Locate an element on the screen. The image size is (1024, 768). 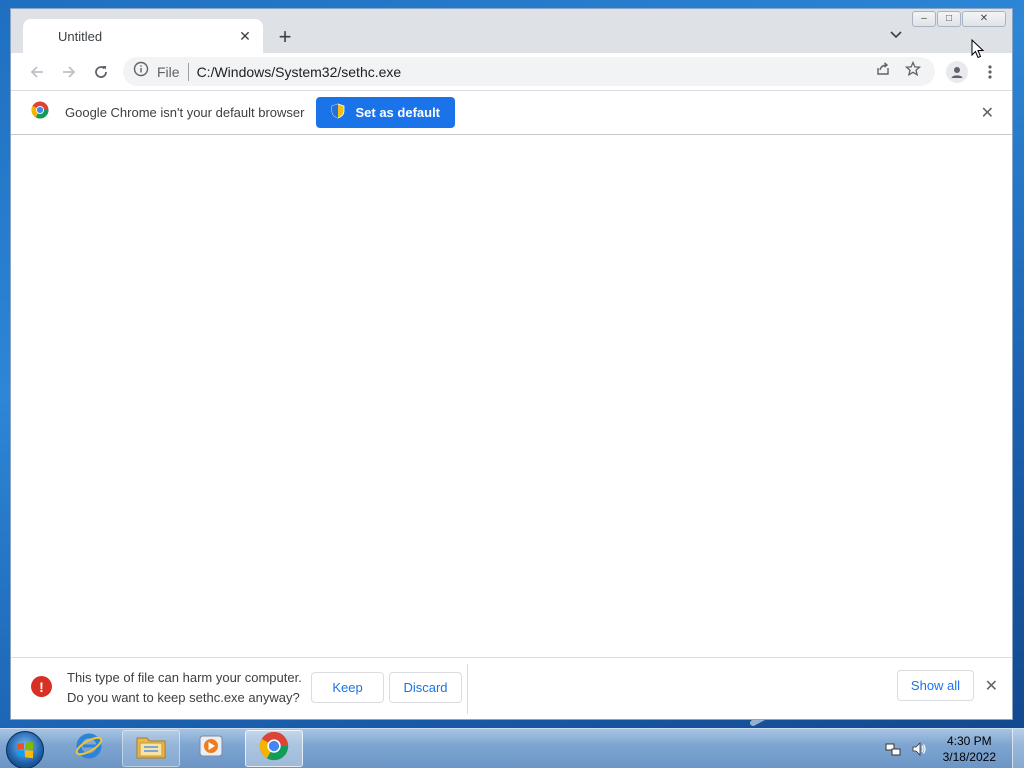
uac-shield-icon is located at coordinates (338, 112).